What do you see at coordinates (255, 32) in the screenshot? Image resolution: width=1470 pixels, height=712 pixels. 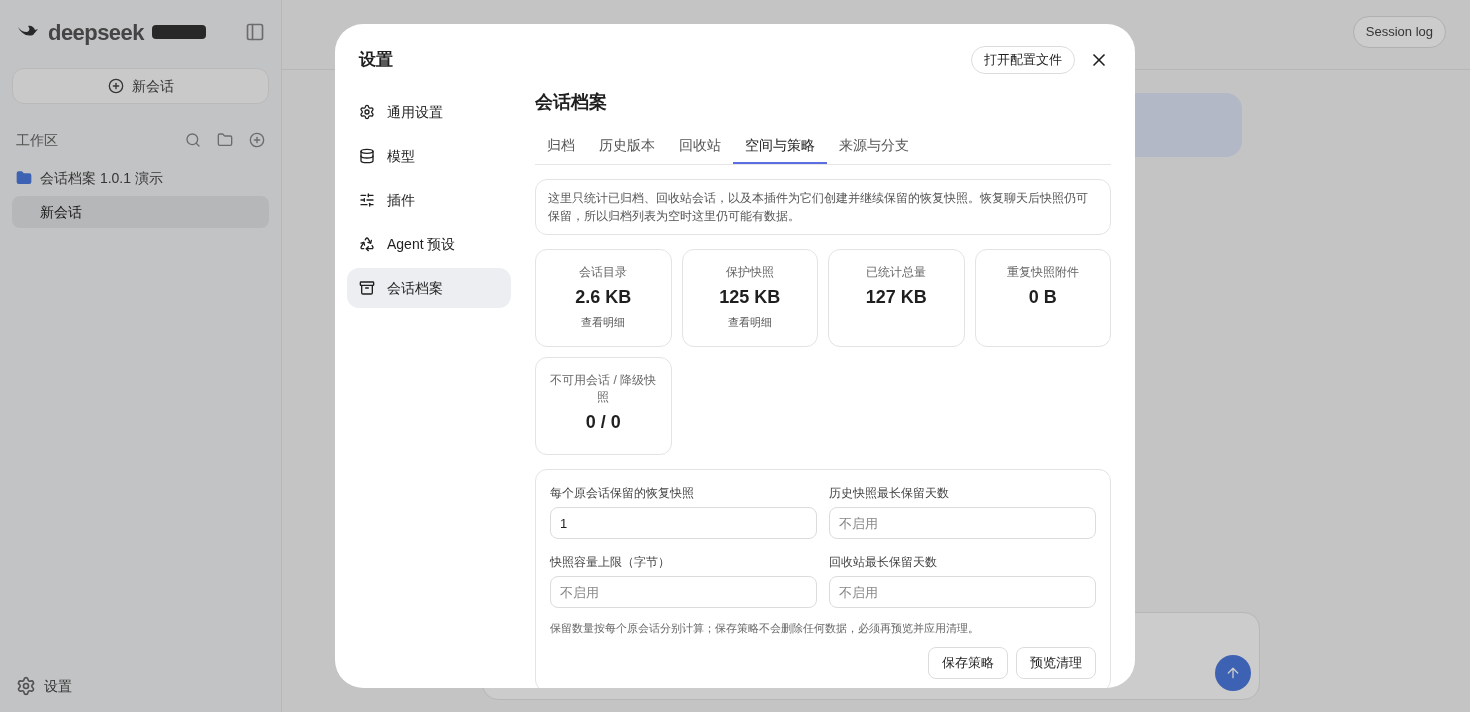 I see `sidebar-toggle-icon` at bounding box center [255, 32].